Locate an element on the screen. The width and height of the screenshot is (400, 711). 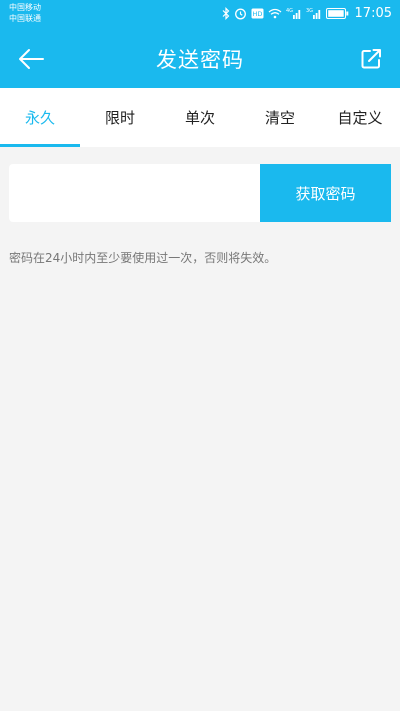
password-type-tabs: 永久 限时 单次 清空 自定义 is located at coordinates (200, 117).